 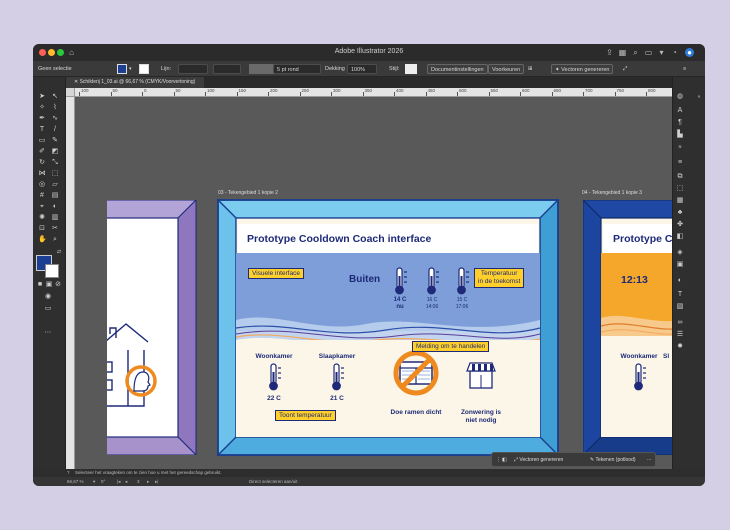 I want to click on generate-vectors-button: ✦ Vectoren genereren, so click(x=582, y=69).